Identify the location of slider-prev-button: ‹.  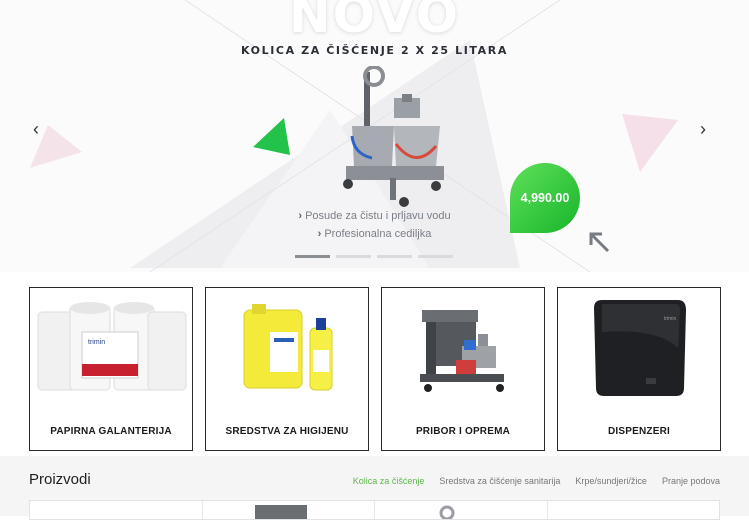
(36, 129).